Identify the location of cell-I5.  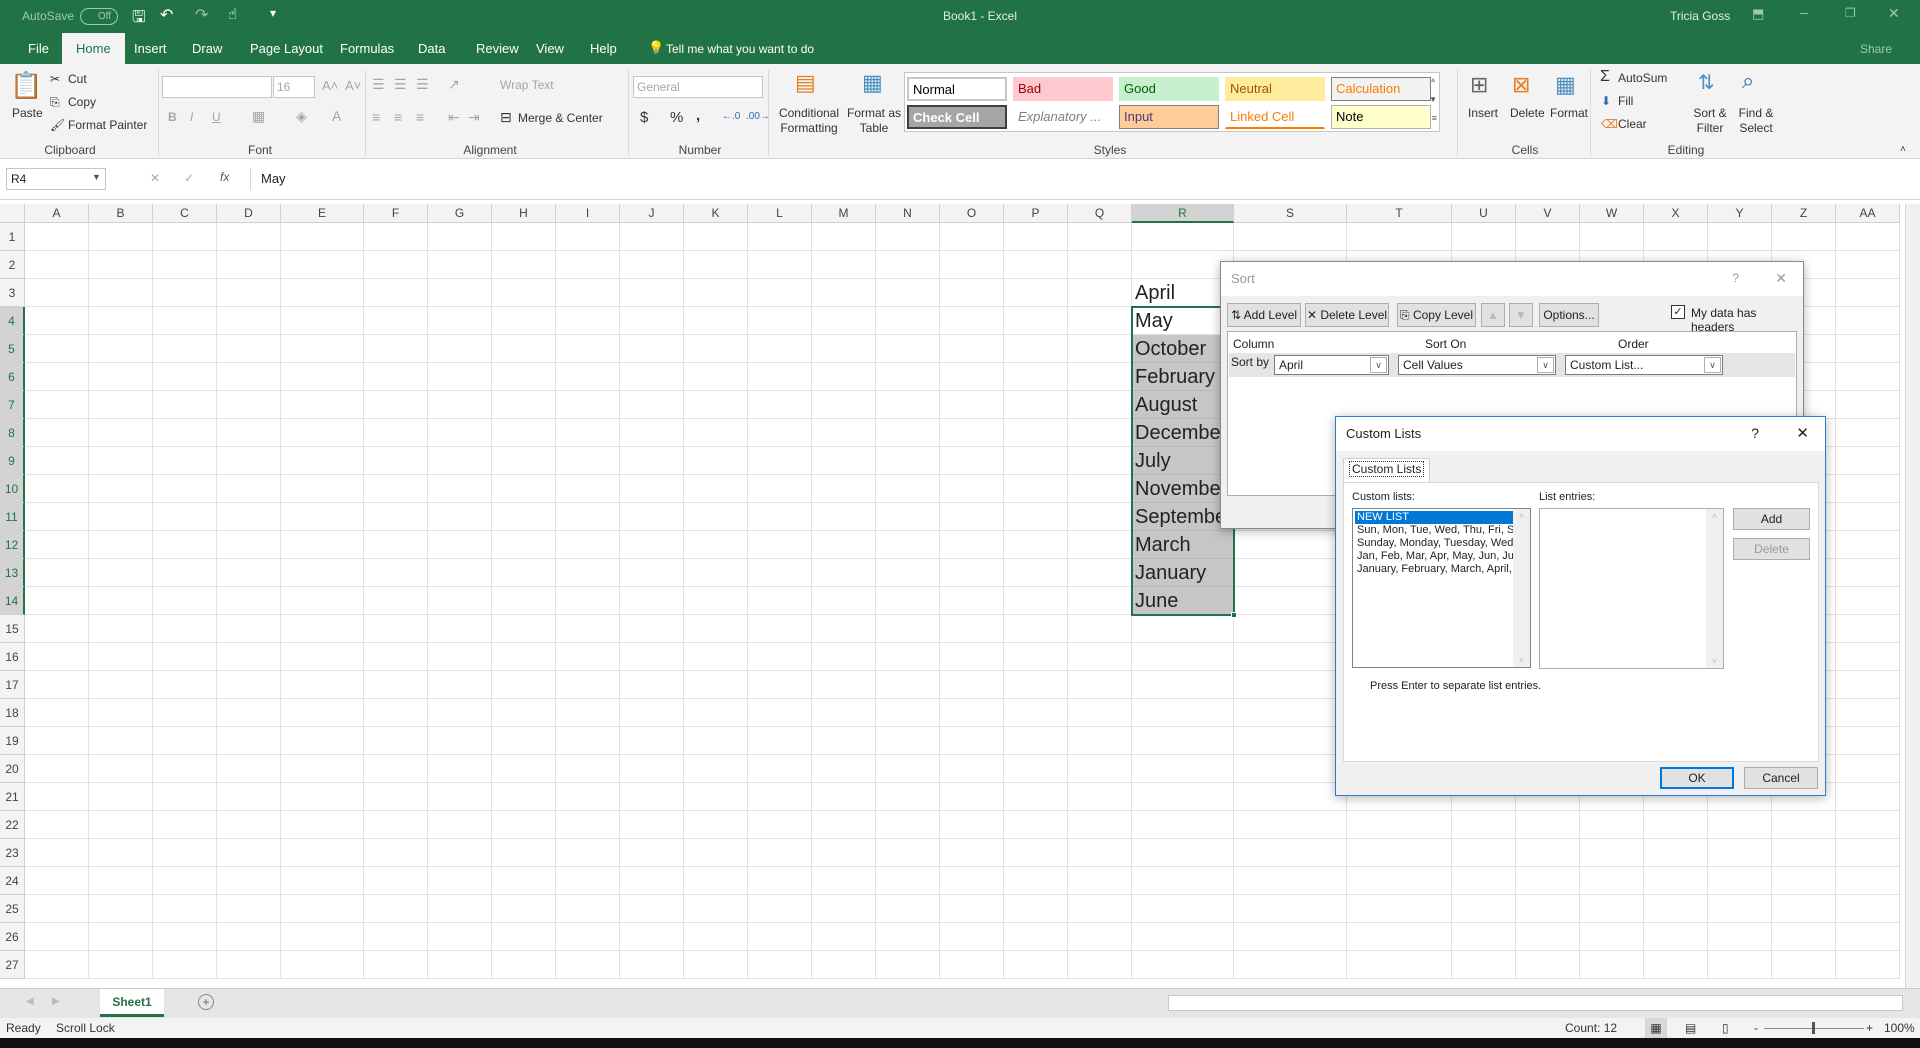
(588, 349).